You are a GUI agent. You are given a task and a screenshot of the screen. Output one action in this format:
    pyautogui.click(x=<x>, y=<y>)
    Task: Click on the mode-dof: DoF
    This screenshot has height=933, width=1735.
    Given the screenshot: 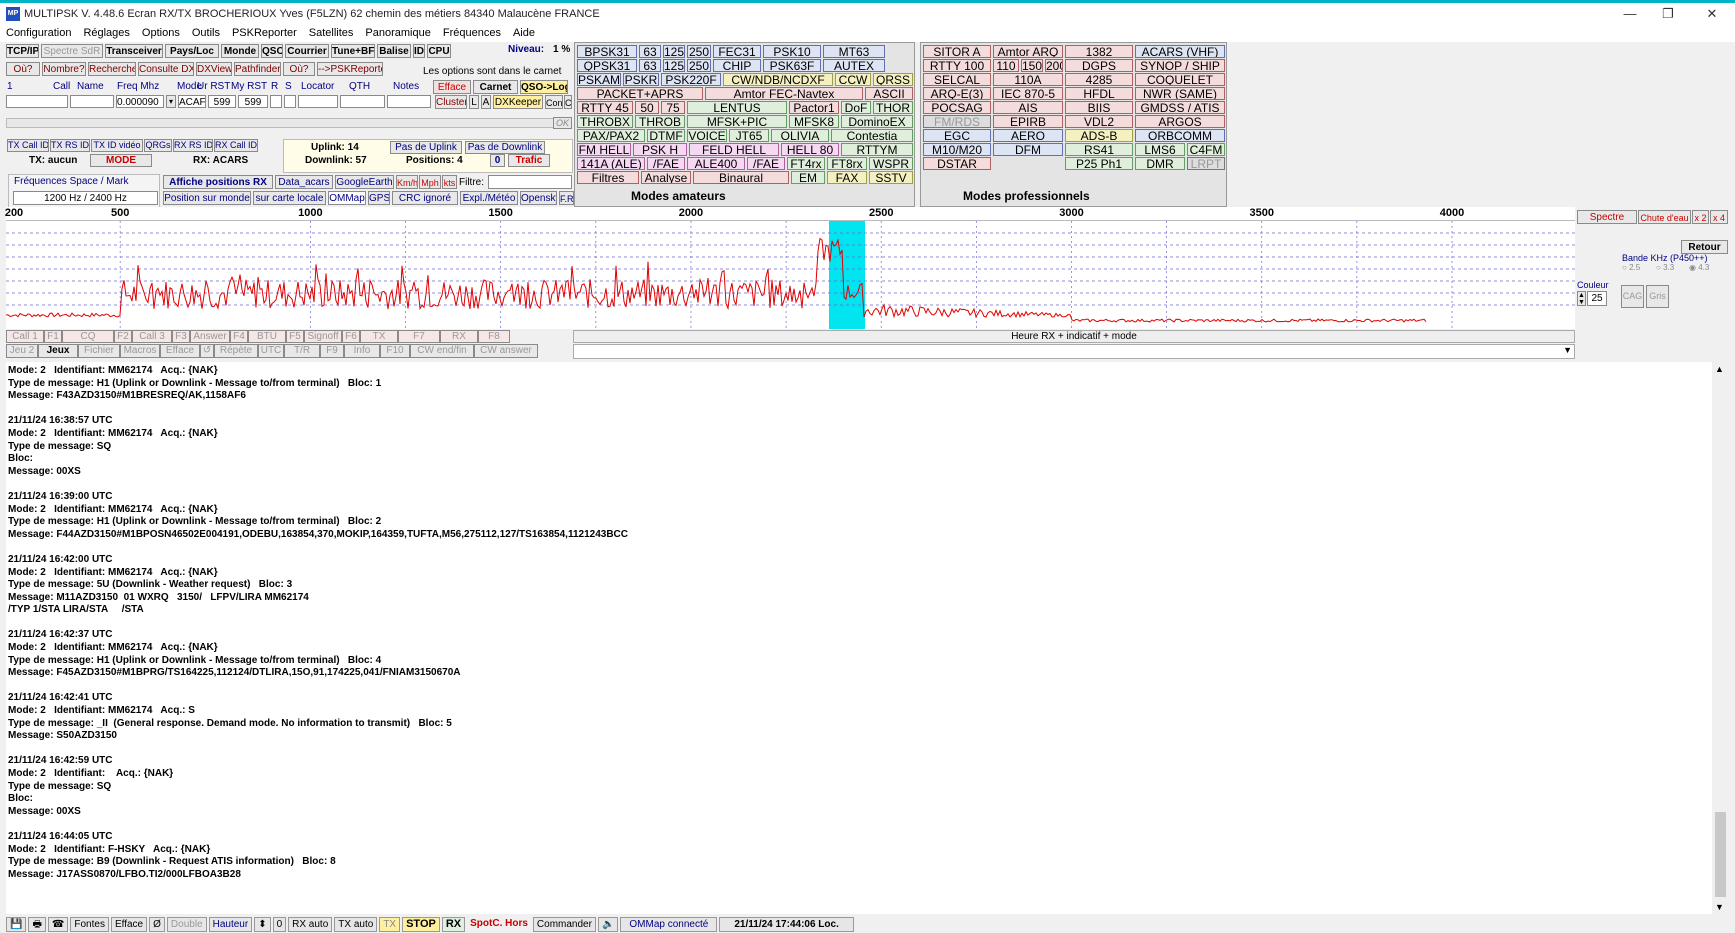 What is the action you would take?
    pyautogui.click(x=856, y=107)
    